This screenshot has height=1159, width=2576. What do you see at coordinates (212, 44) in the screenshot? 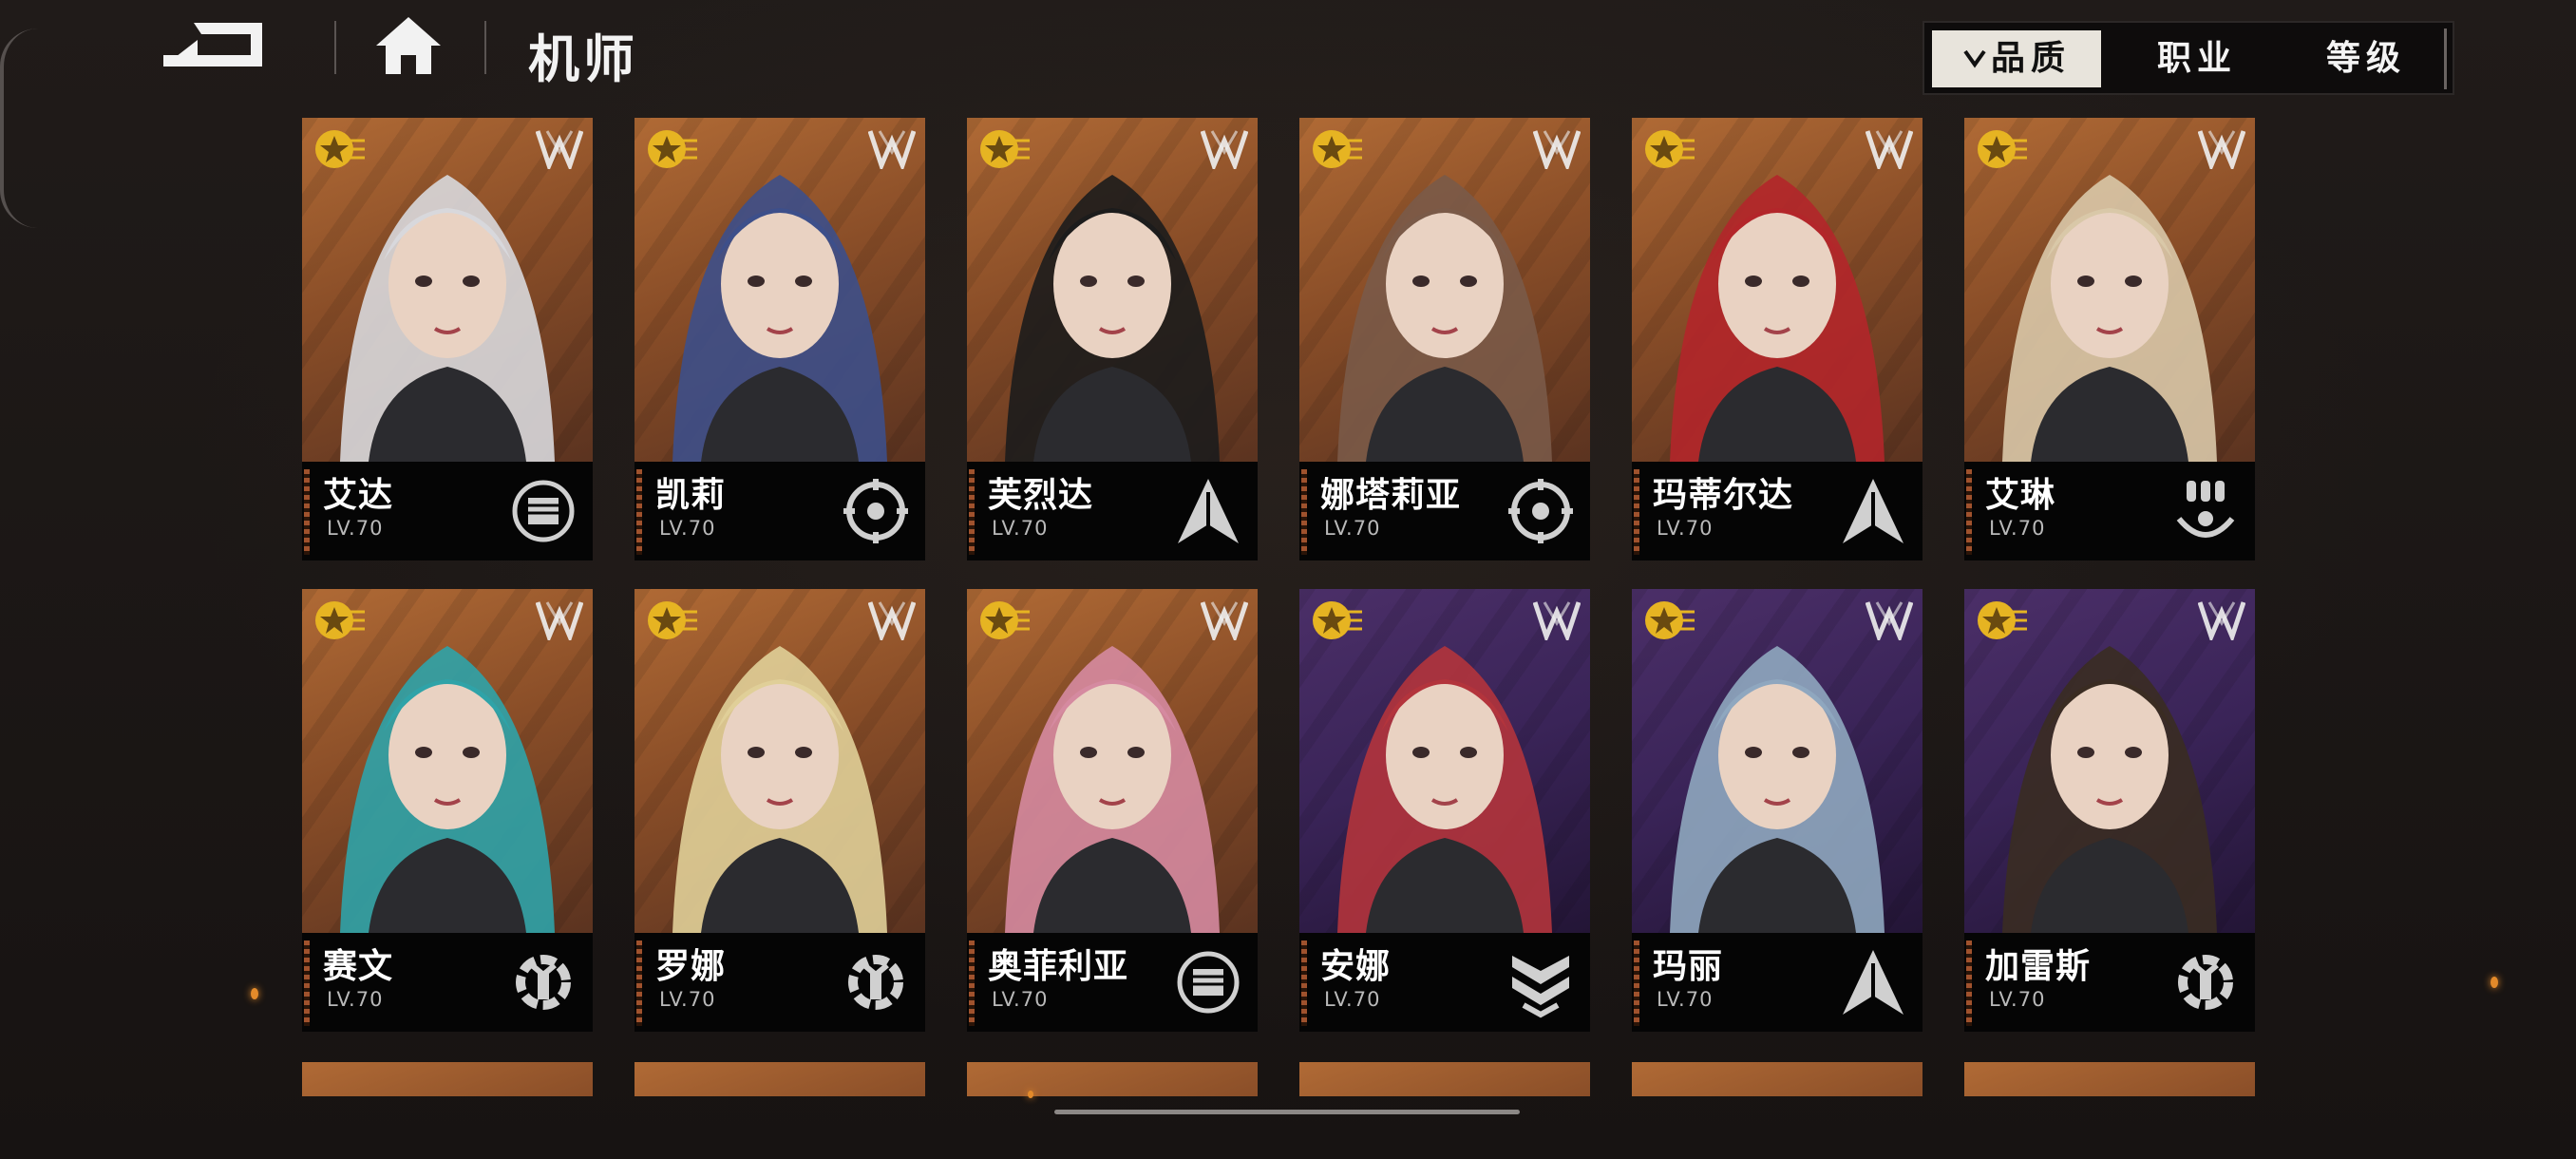
I see `back-arrow-icon` at bounding box center [212, 44].